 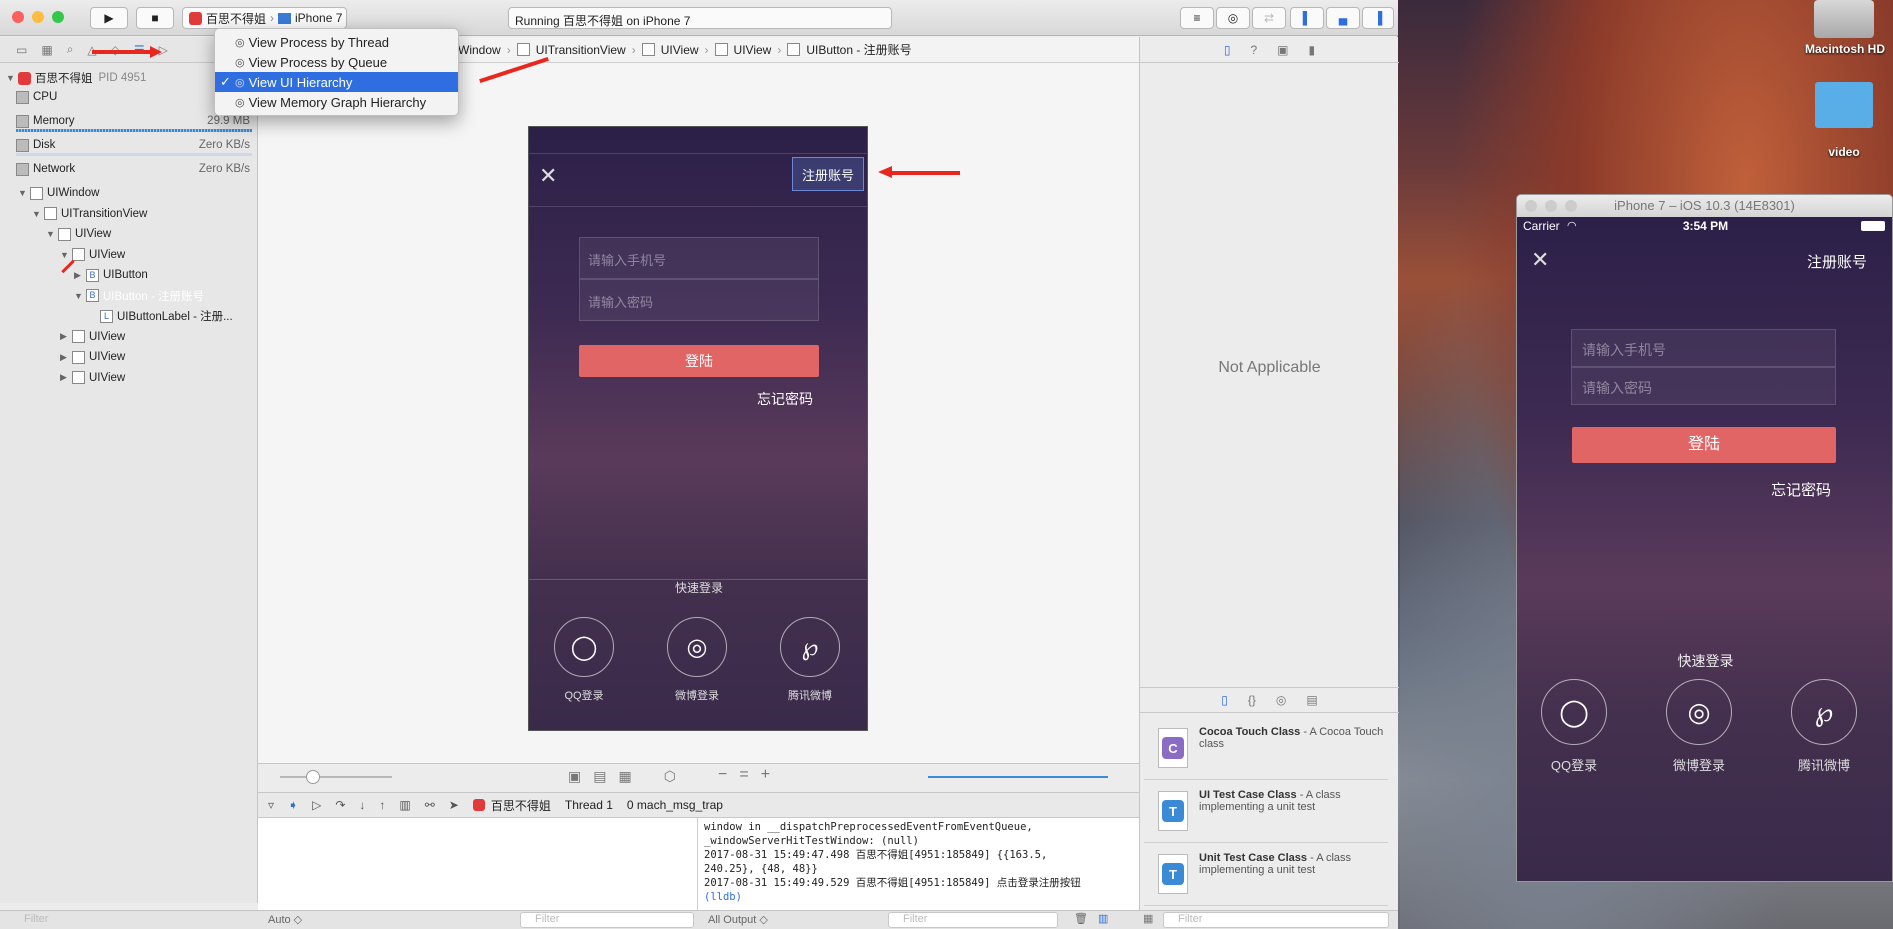 What do you see at coordinates (521, 805) in the screenshot?
I see `debug-app-label: 百思不得姐` at bounding box center [521, 805].